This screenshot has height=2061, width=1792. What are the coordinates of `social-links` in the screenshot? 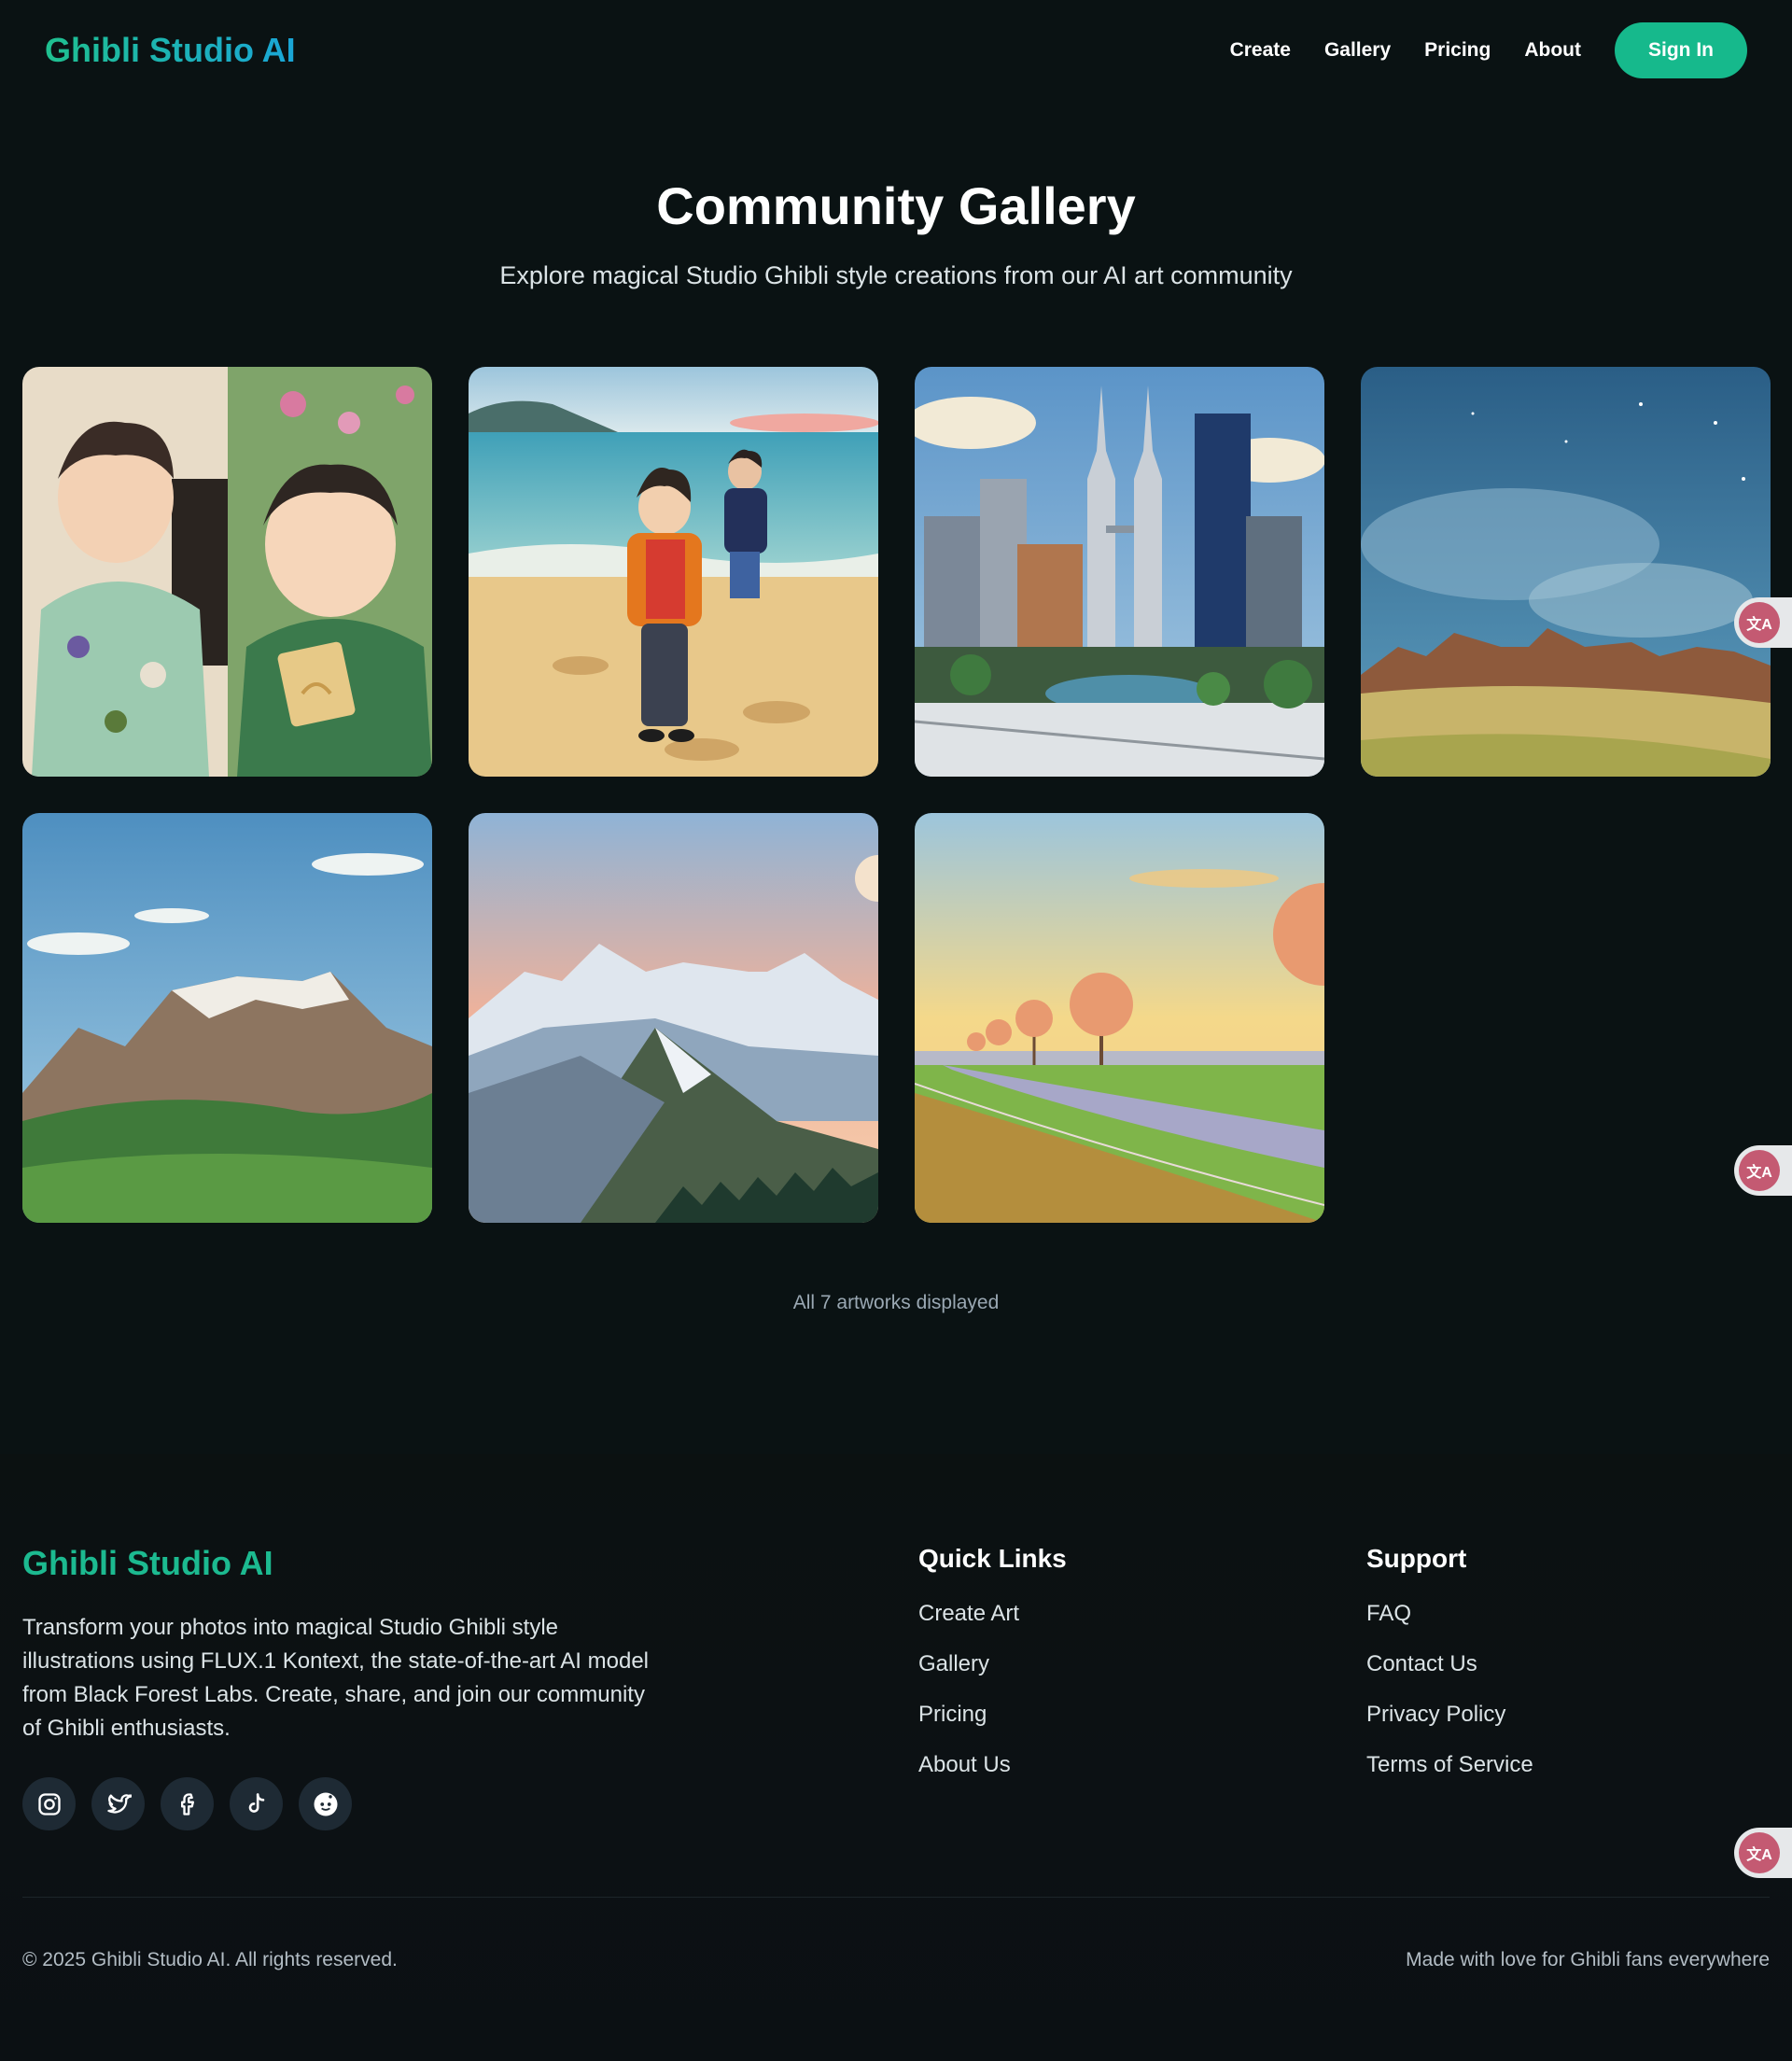 It's located at (195, 1803).